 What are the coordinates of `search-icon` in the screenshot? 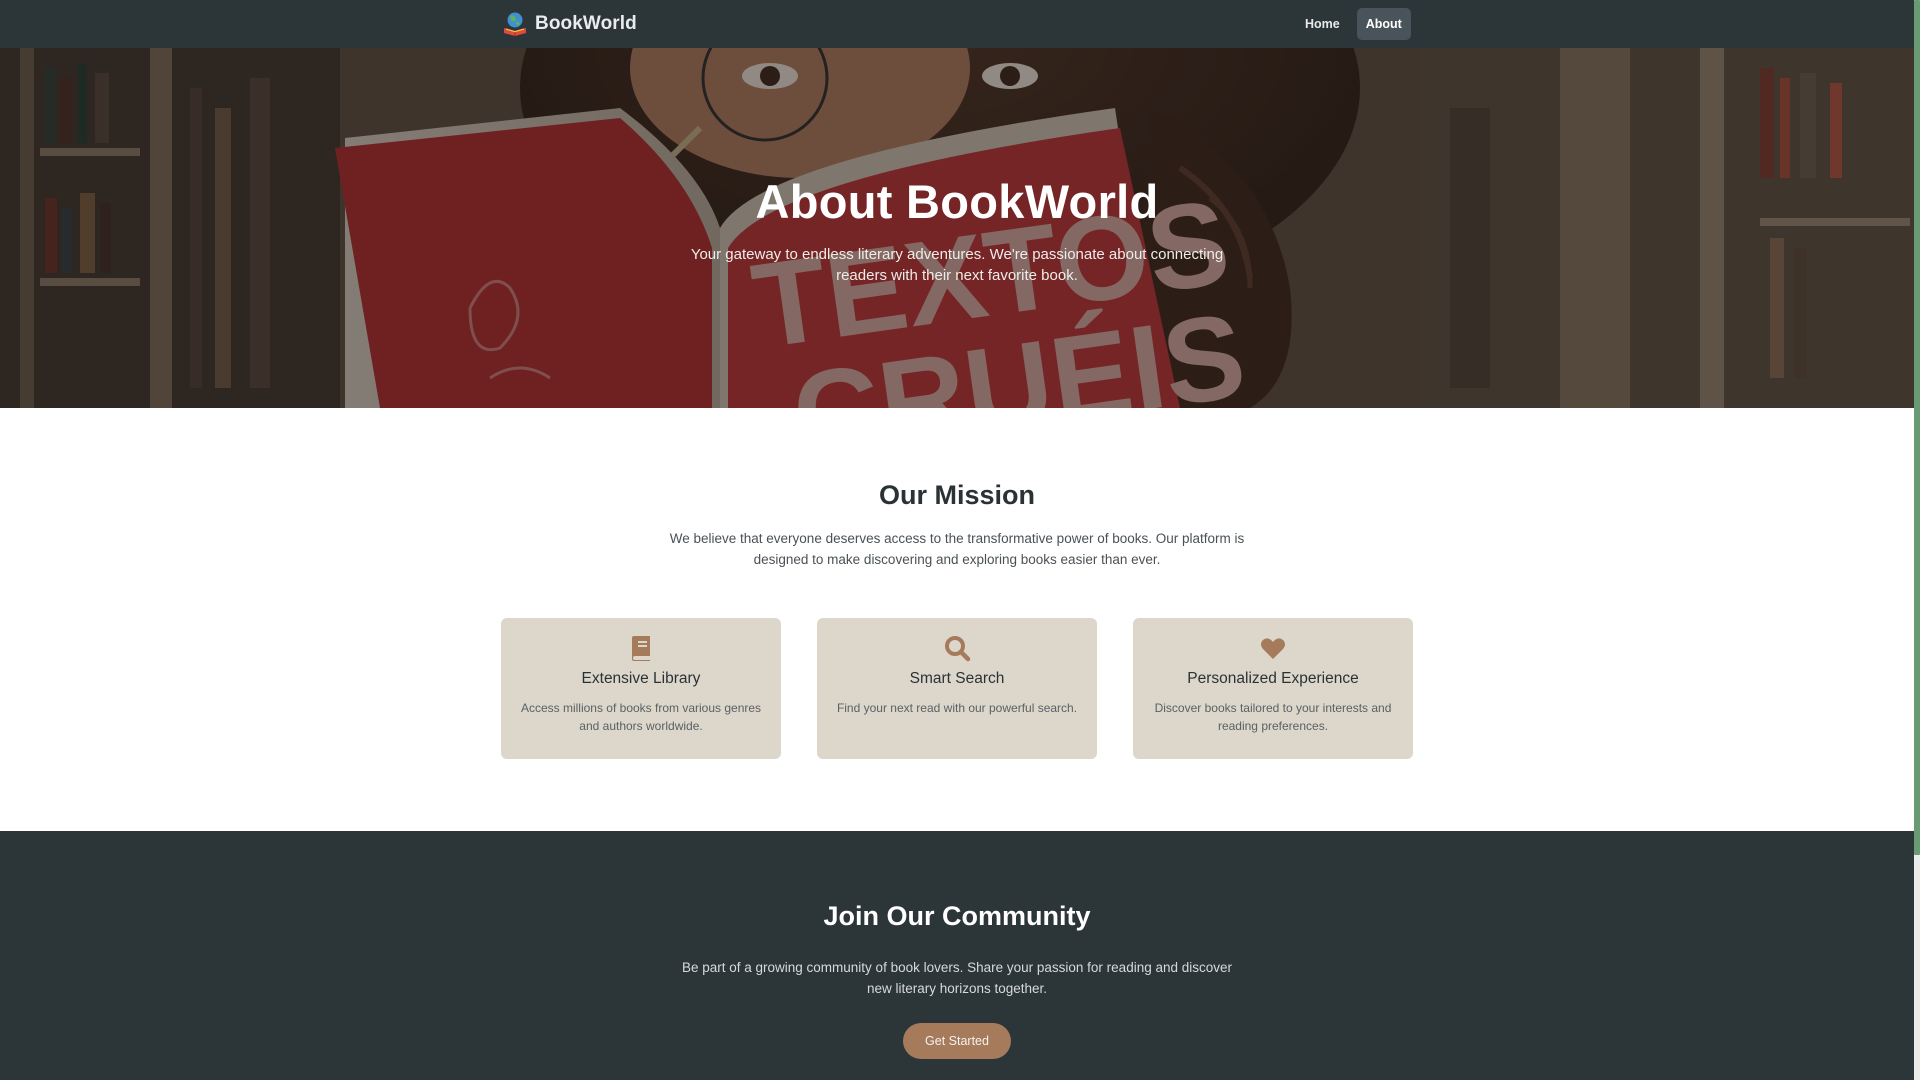 It's located at (958, 649).